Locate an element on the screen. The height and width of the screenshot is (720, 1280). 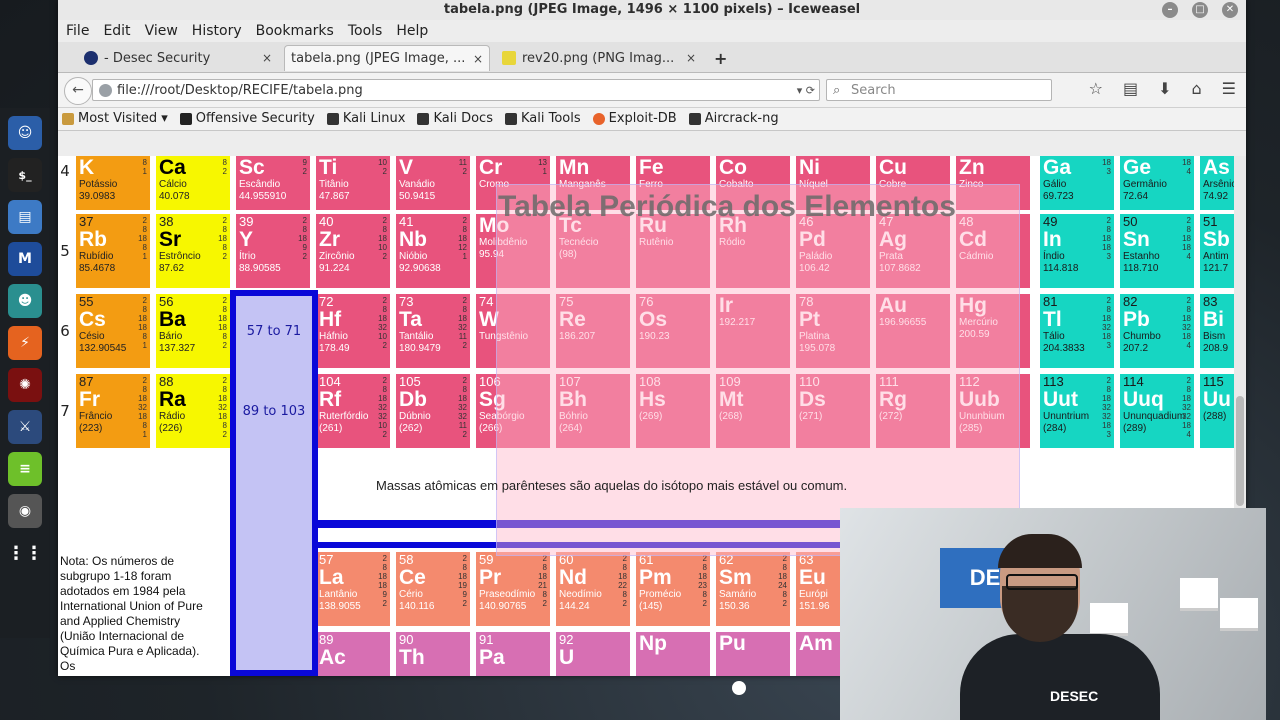
element-sym: Pr is located at coordinates (490, 577).